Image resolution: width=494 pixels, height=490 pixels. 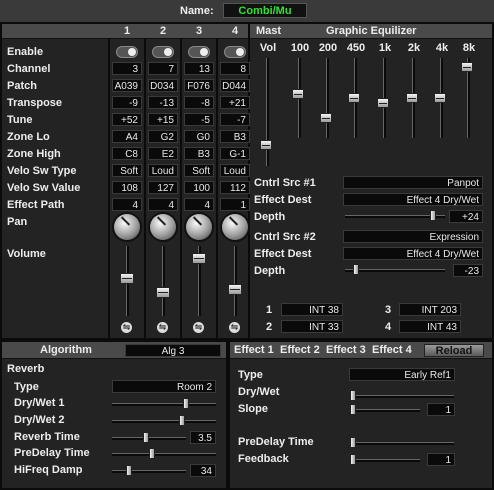 What do you see at coordinates (199, 119) in the screenshot?
I see `tune-field-3: -5` at bounding box center [199, 119].